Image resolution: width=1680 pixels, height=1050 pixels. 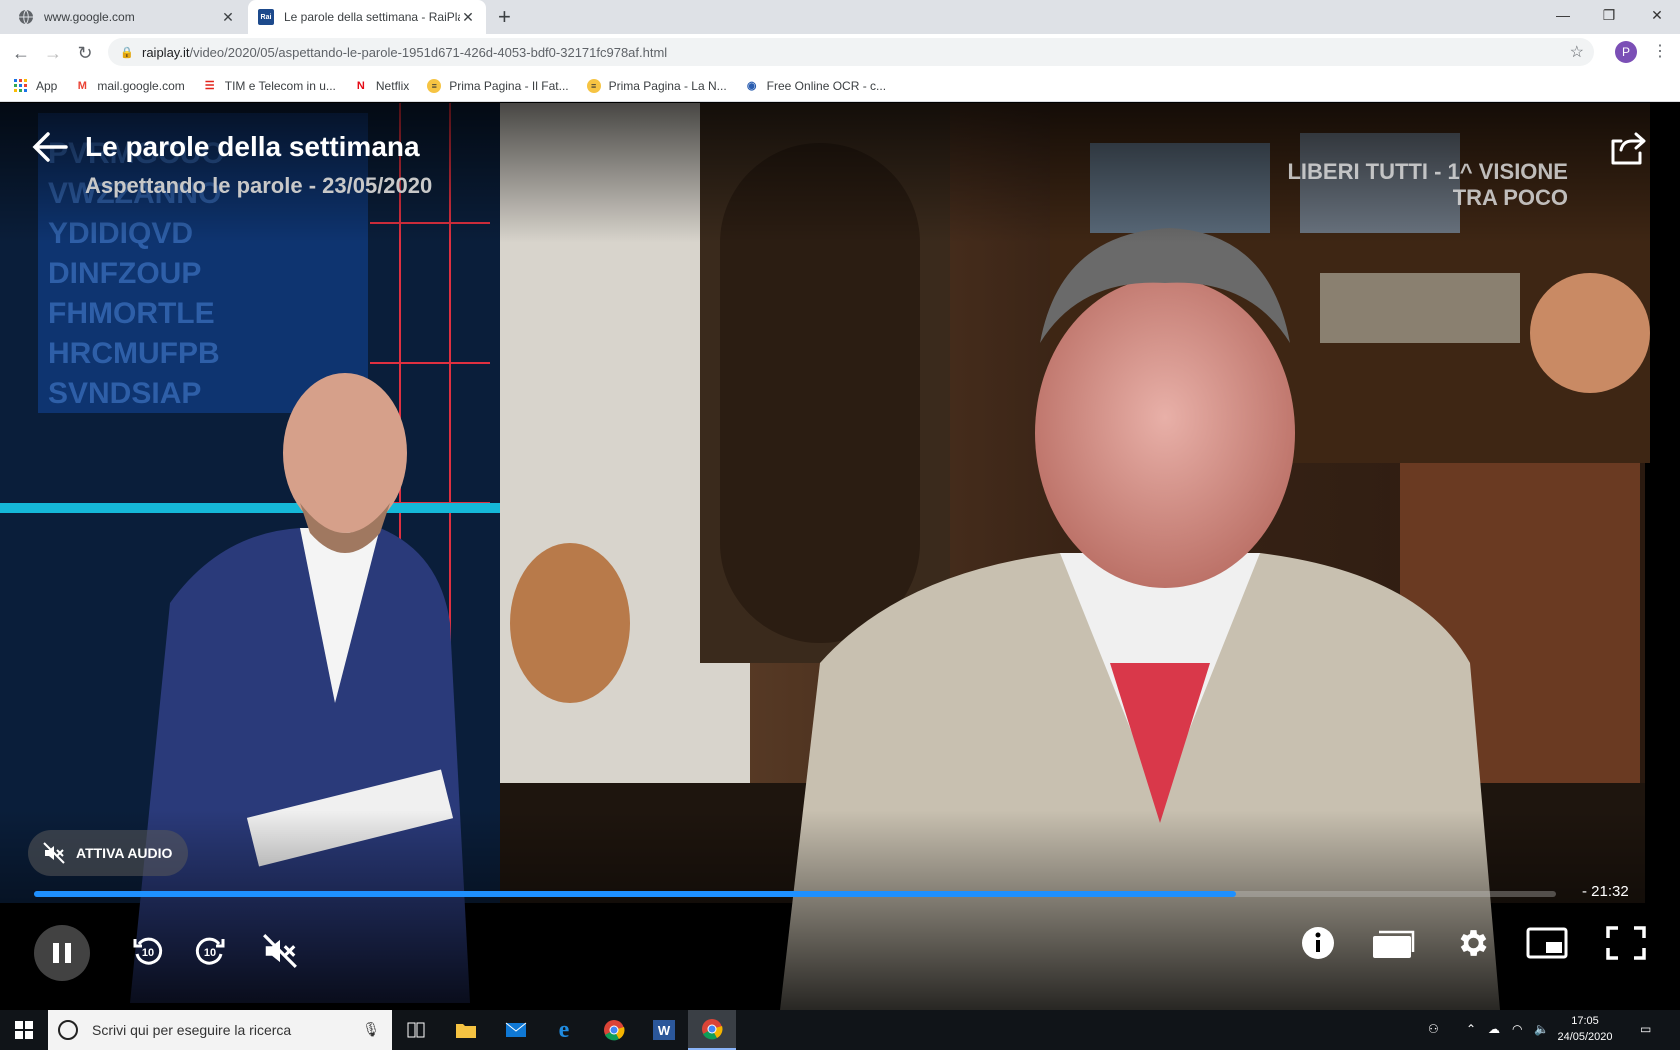 What do you see at coordinates (21, 53) in the screenshot?
I see `back-icon: ←` at bounding box center [21, 53].